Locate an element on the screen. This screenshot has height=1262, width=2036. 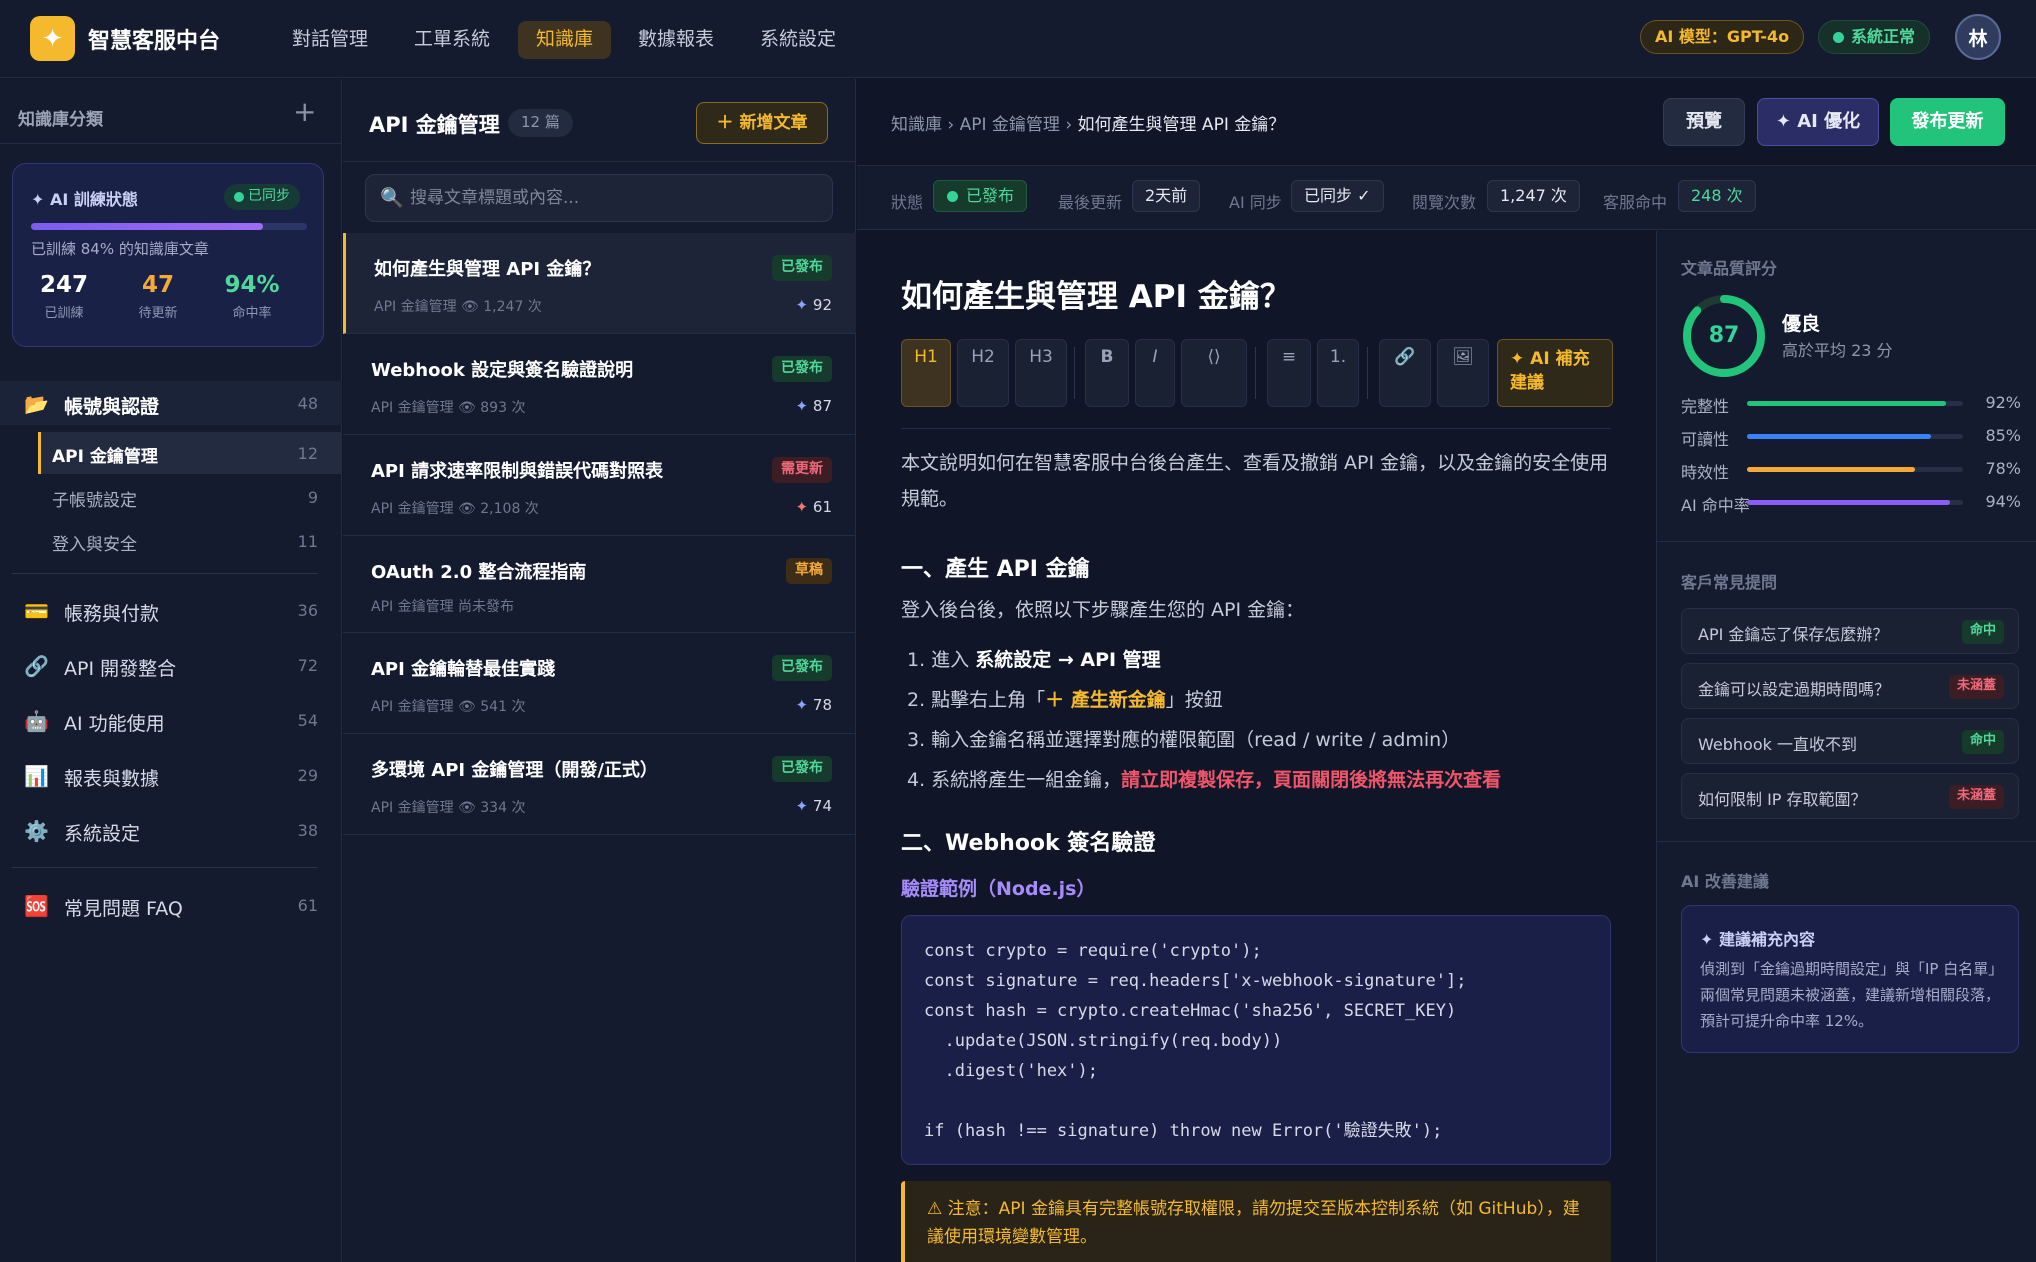
heading1-button: H1 is located at coordinates (926, 373).